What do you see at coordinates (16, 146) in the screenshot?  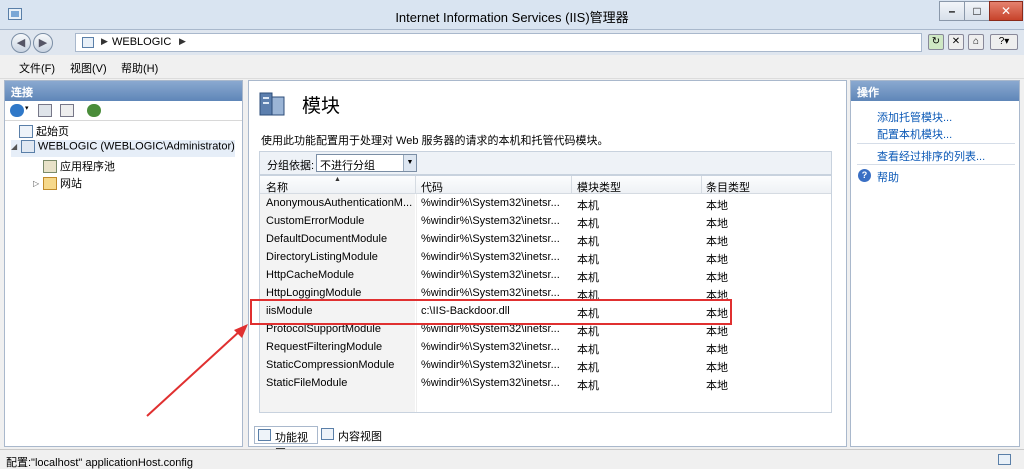 I see `collapse-icon: ◢` at bounding box center [16, 146].